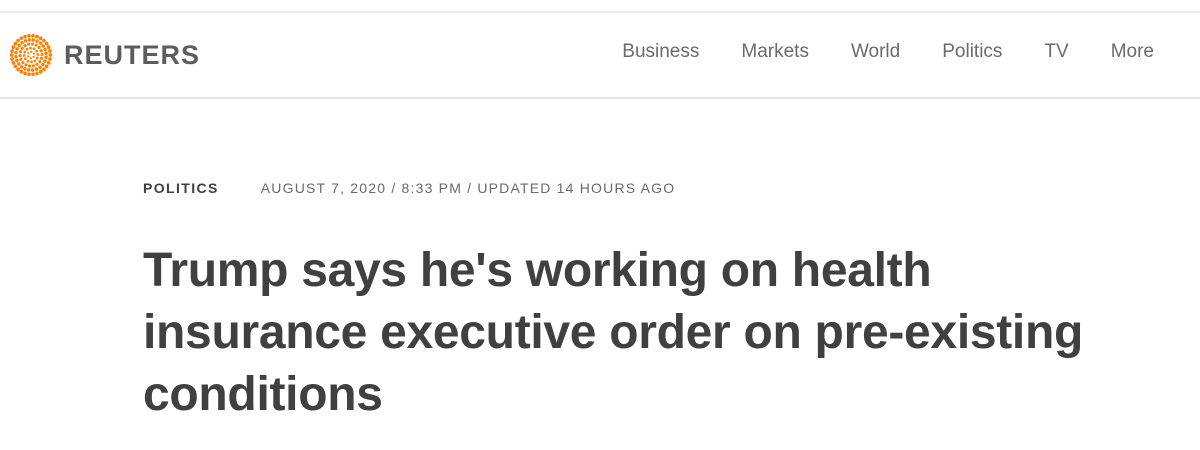 This screenshot has height=450, width=1200. What do you see at coordinates (1132, 52) in the screenshot?
I see `nav-item-more: More` at bounding box center [1132, 52].